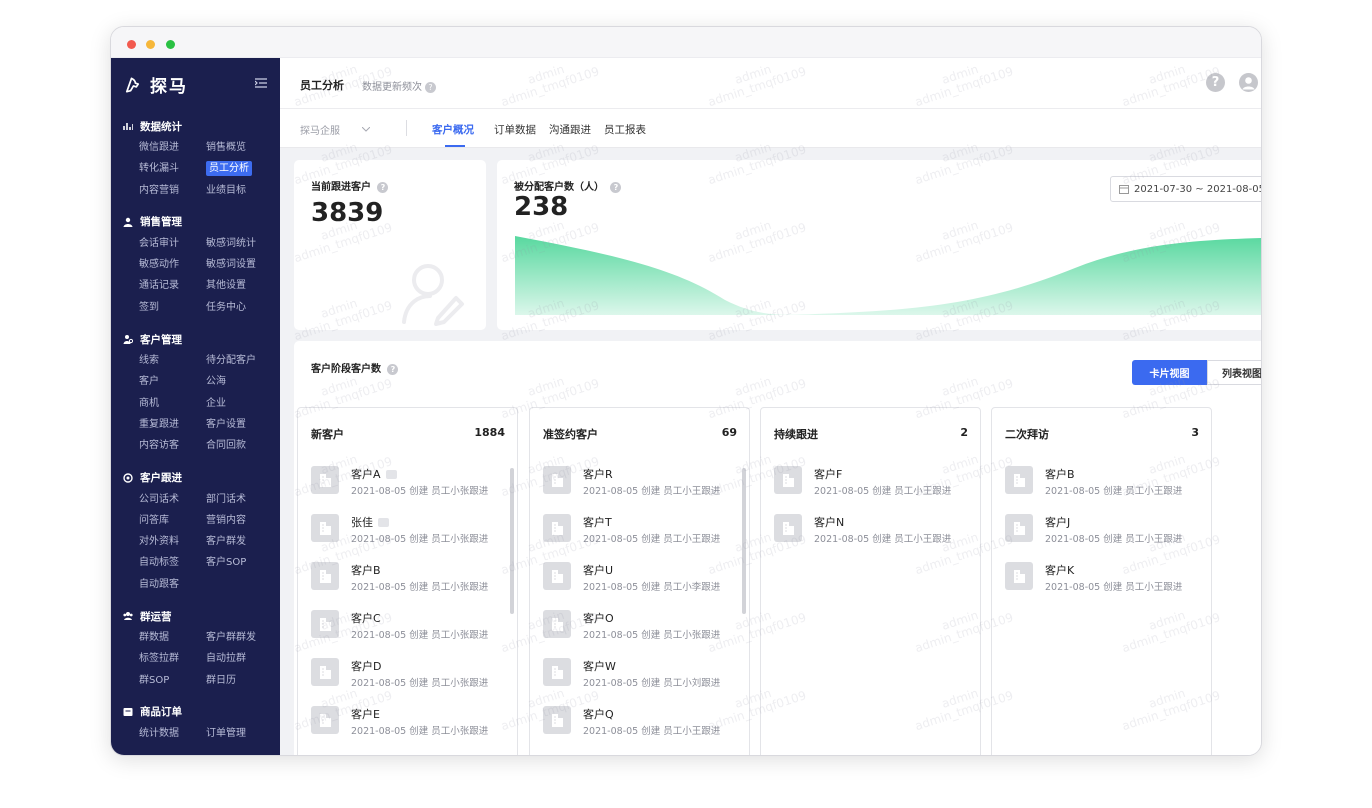 Image resolution: width=1372 pixels, height=808 pixels. Describe the element at coordinates (231, 638) in the screenshot. I see `sidebar-item-label: 客户群群发` at that location.